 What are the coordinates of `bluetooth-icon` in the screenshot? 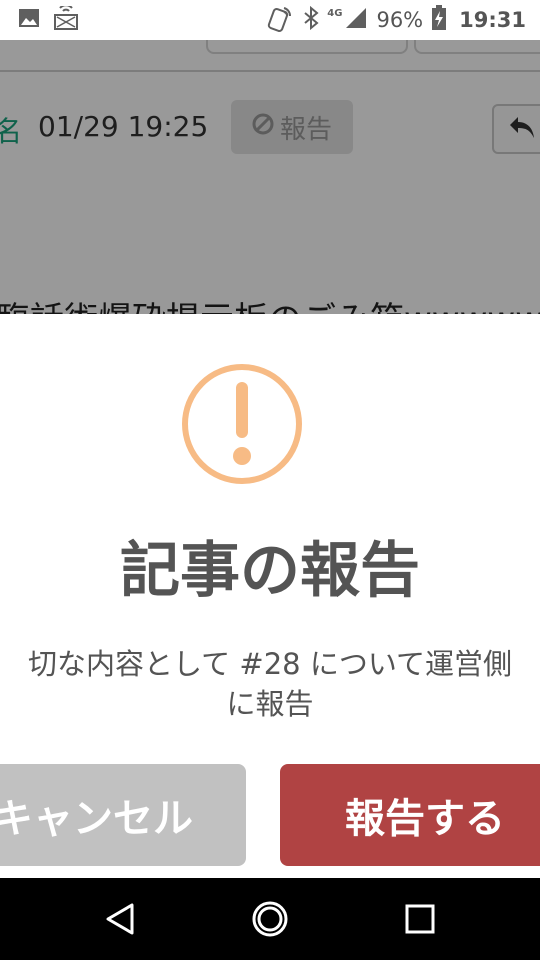 It's located at (311, 19).